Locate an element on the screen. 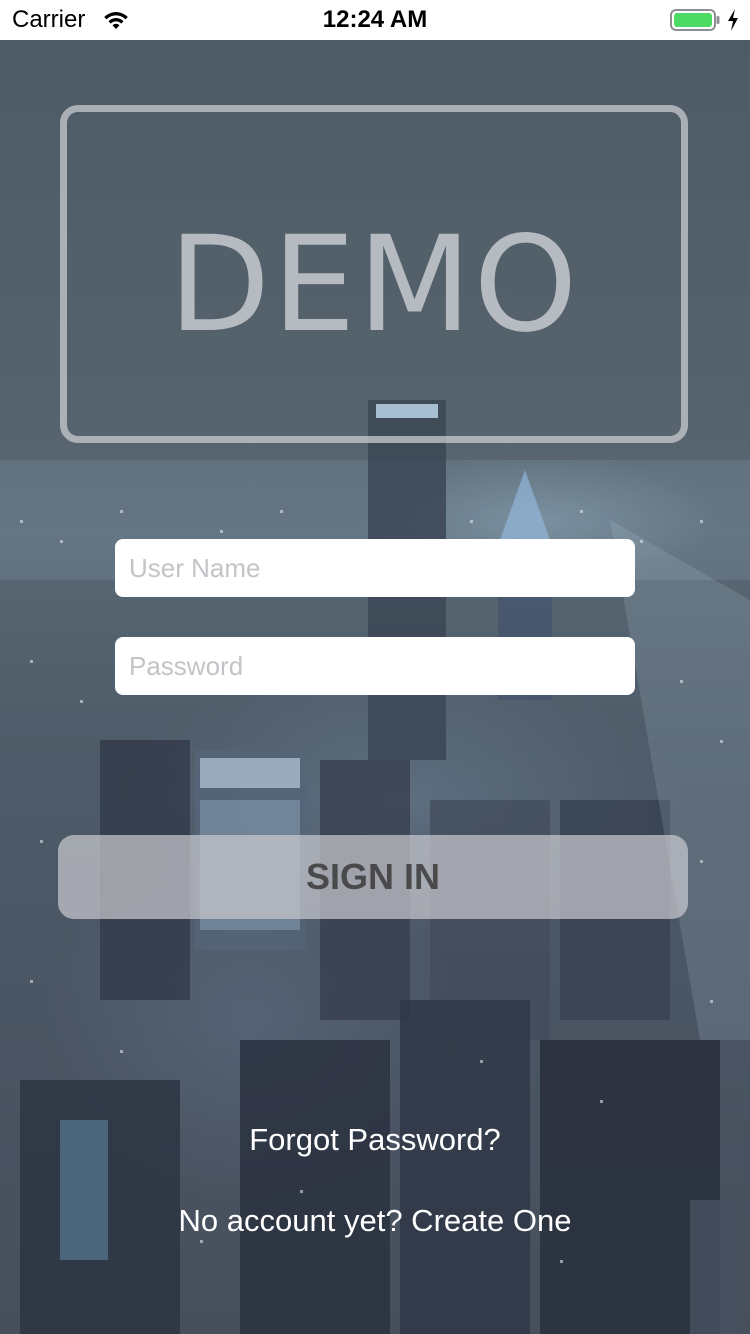 The width and height of the screenshot is (750, 1334). status-bar: Carrier 12:24 AM is located at coordinates (375, 20).